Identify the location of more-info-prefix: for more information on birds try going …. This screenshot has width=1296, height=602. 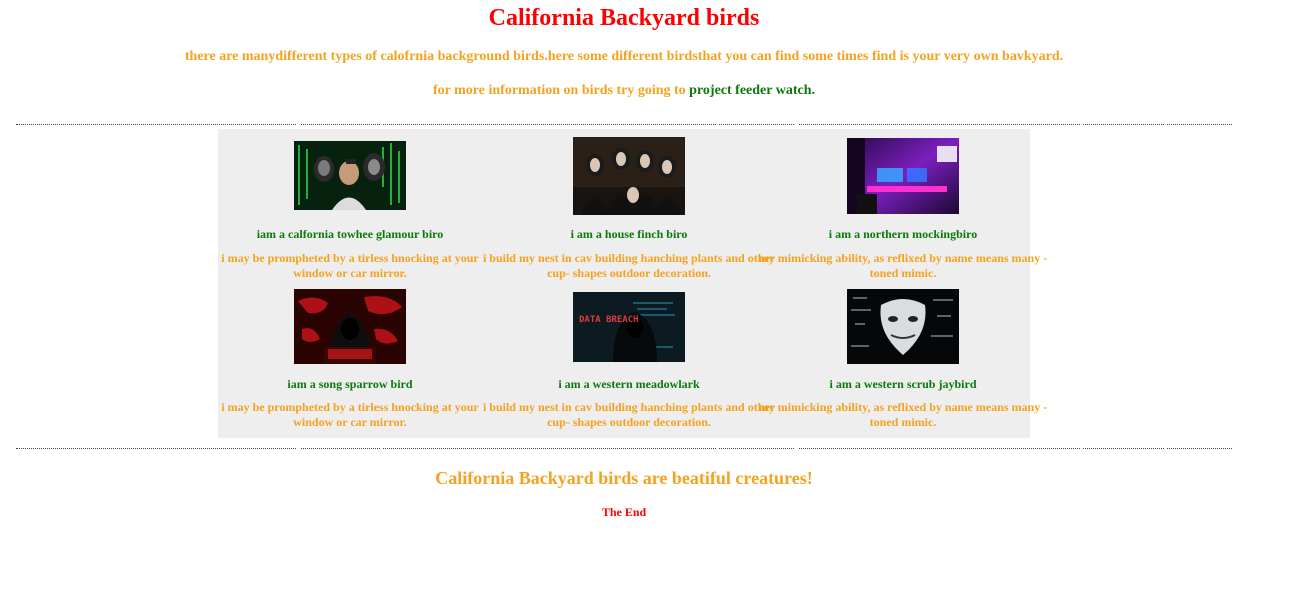
(561, 90).